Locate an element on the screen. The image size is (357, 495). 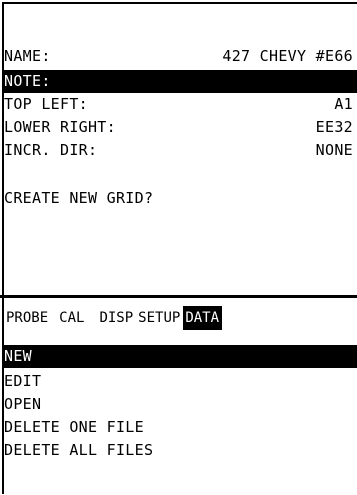
menu-bar: PROBE CAL DISP SETUP DATA is located at coordinates (180, 318).